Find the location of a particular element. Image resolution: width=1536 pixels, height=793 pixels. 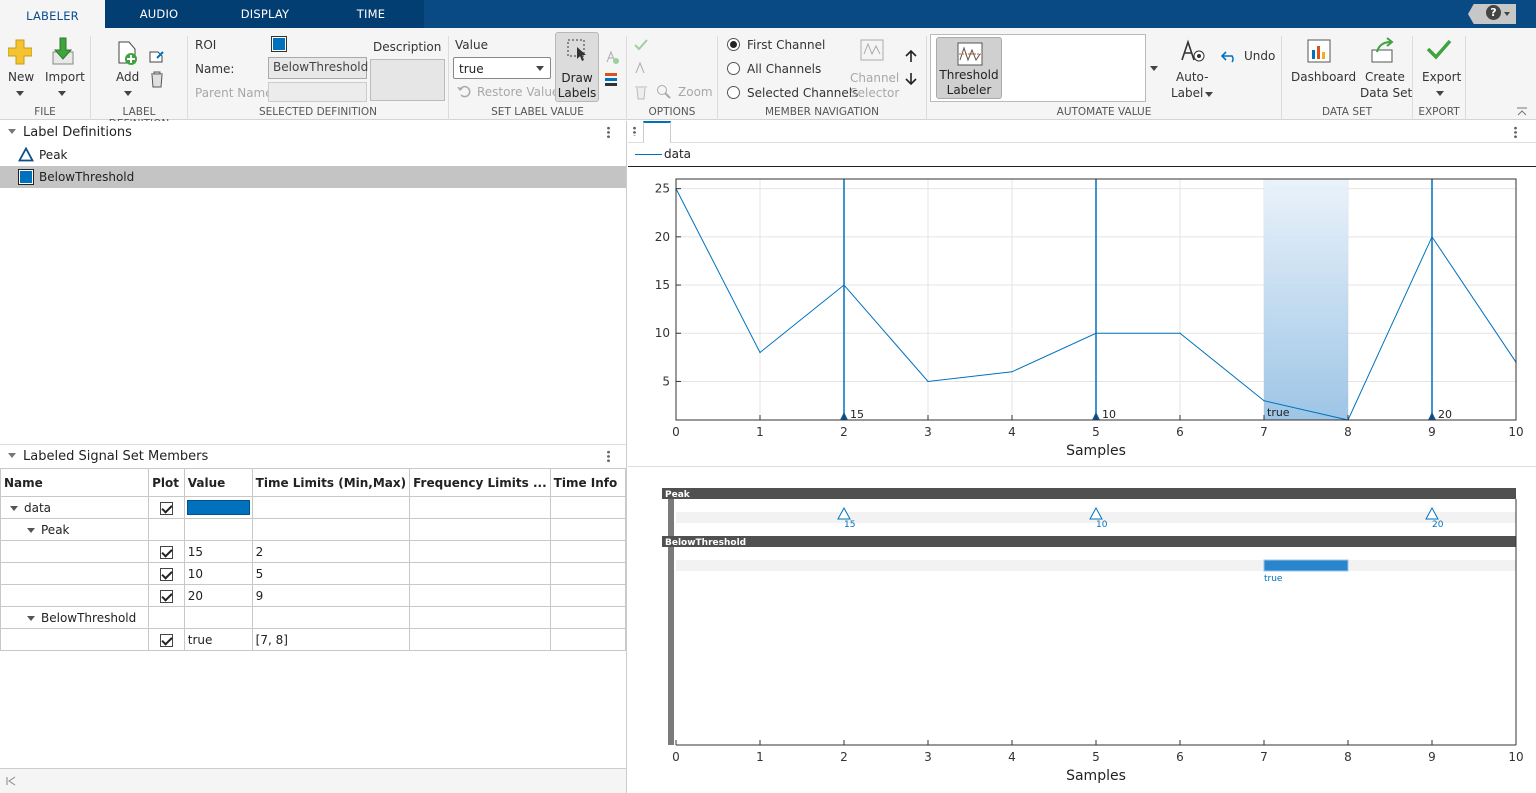

display-tab is located at coordinates (657, 132).